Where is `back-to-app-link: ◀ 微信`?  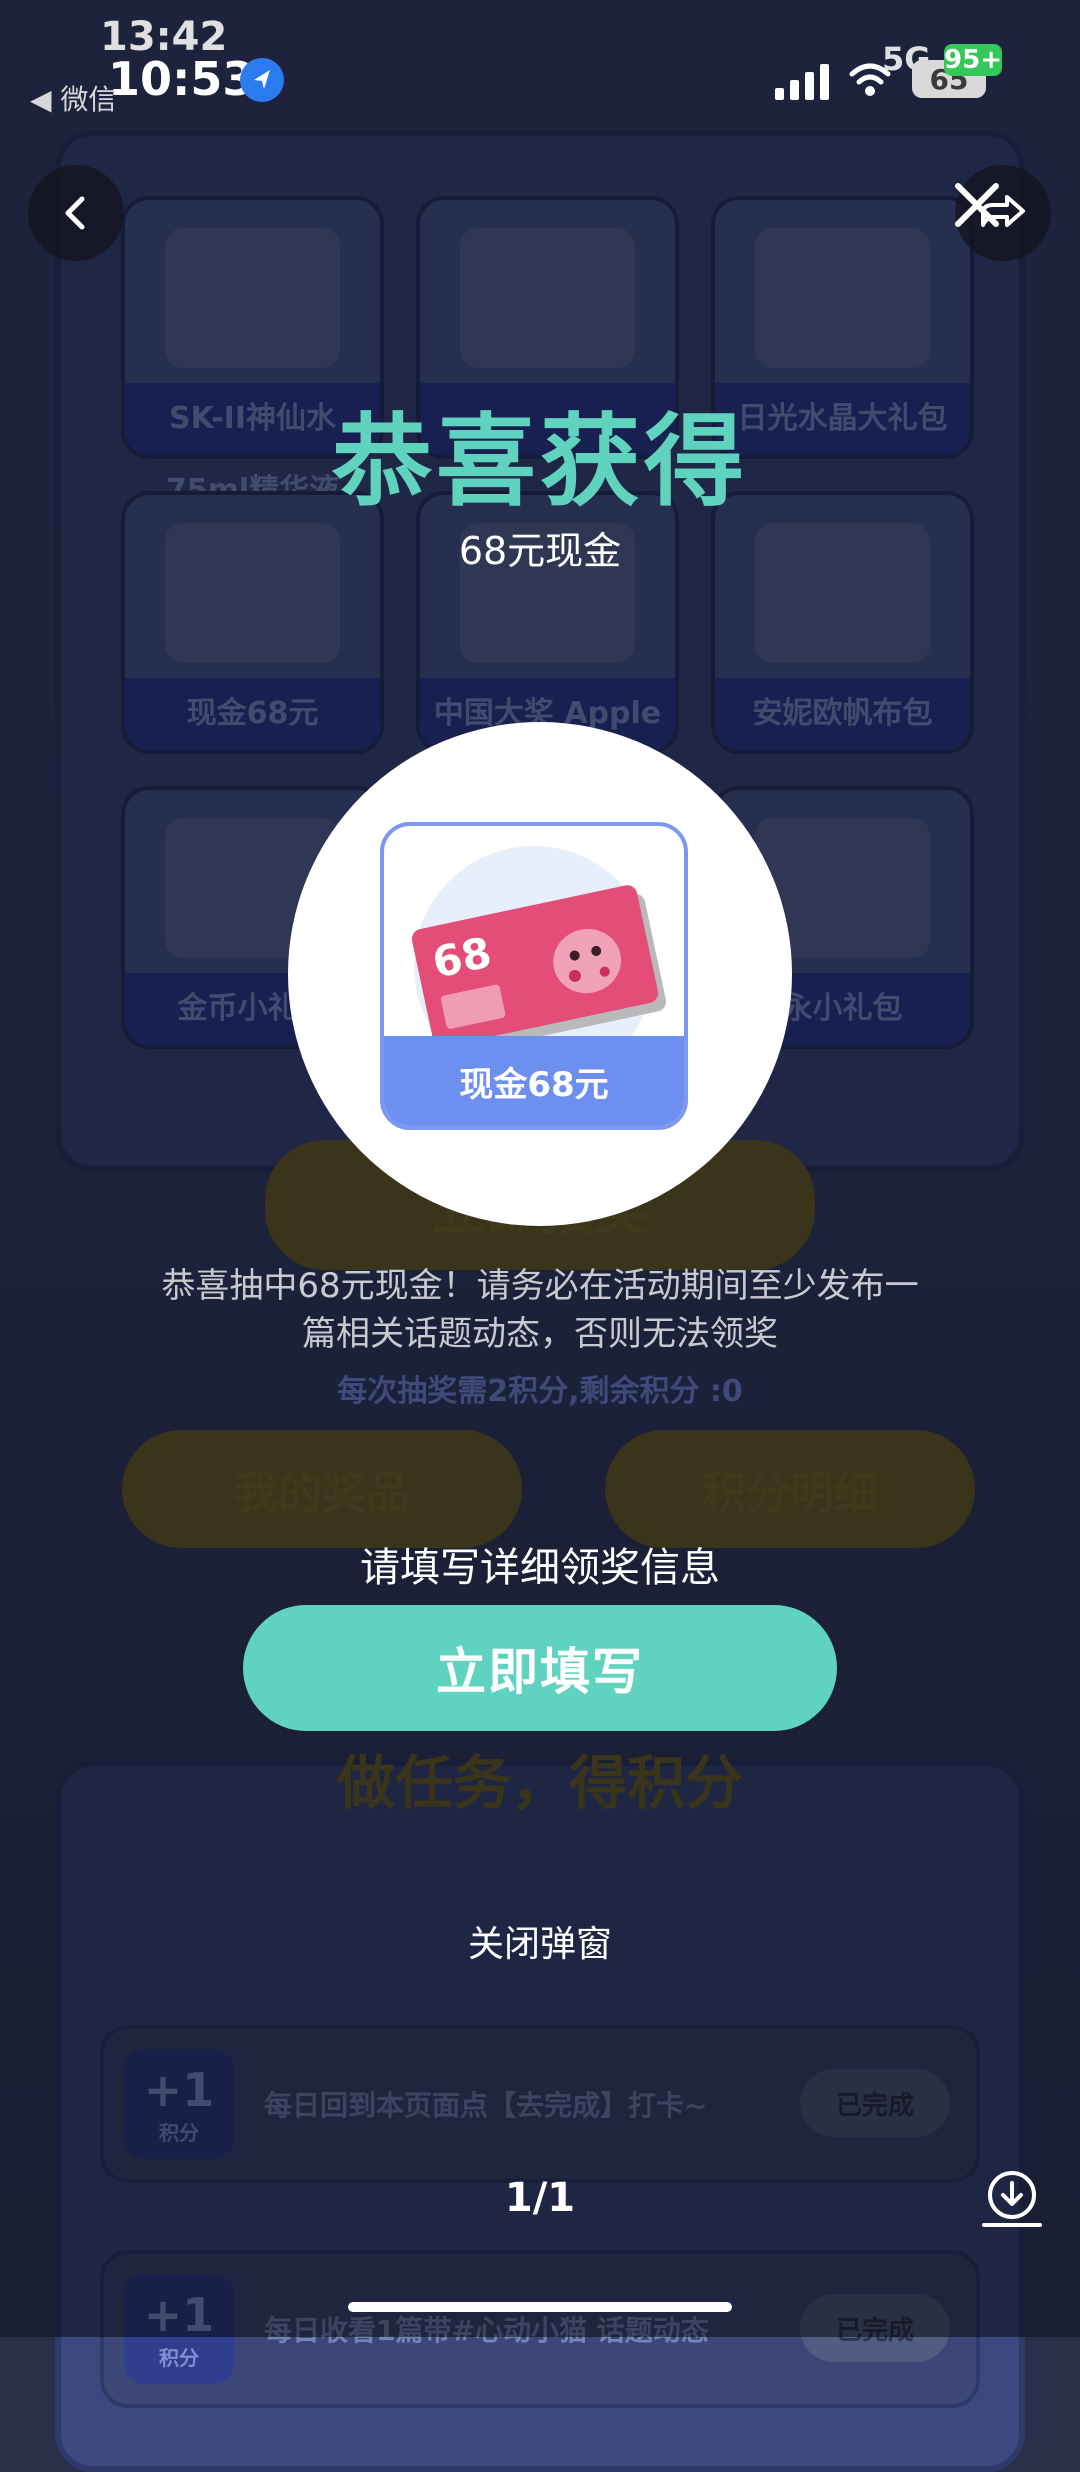
back-to-app-link: ◀ 微信 is located at coordinates (73, 98).